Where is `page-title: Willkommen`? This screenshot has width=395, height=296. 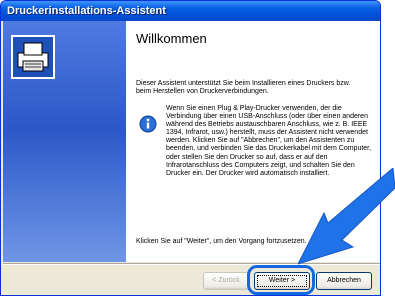 page-title: Willkommen is located at coordinates (171, 38).